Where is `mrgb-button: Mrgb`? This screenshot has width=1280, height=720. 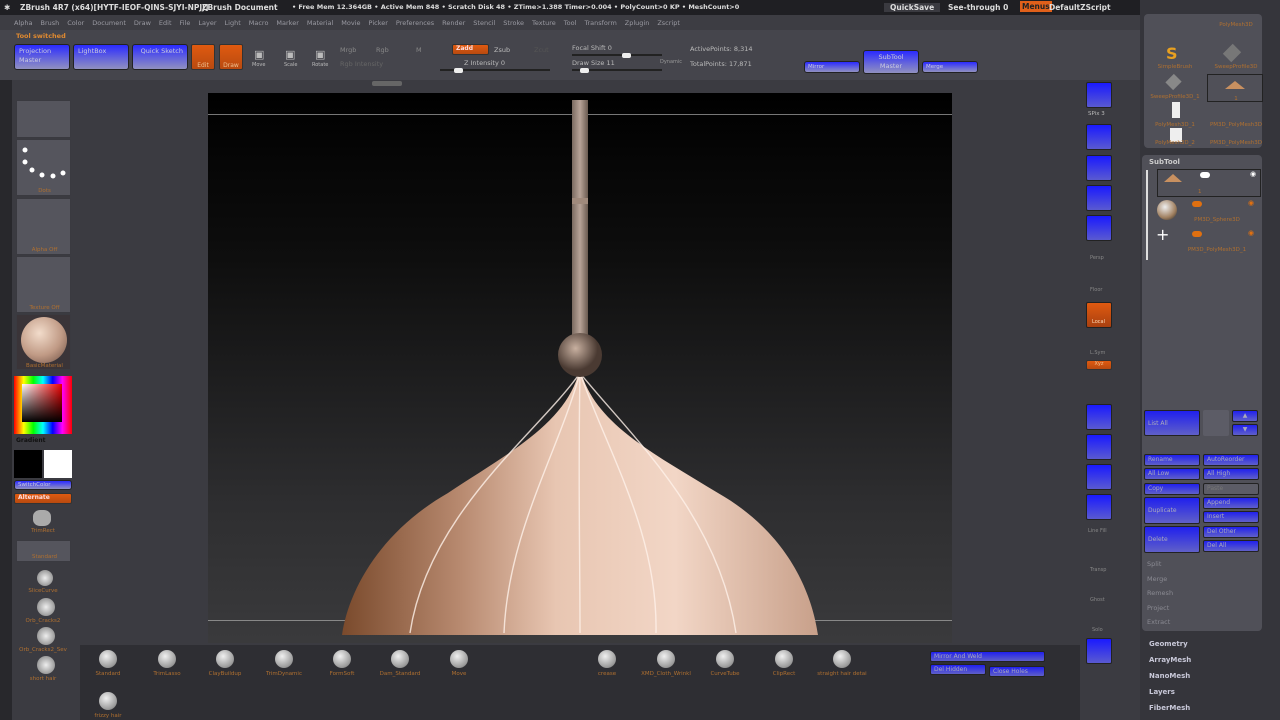
mrgb-button: Mrgb is located at coordinates (348, 50).